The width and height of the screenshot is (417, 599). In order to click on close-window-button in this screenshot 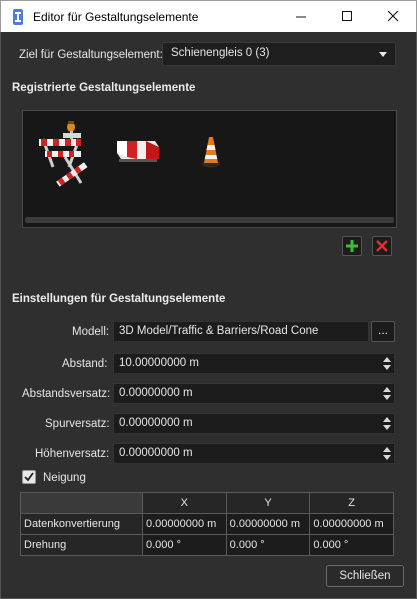, I will do `click(393, 16)`.